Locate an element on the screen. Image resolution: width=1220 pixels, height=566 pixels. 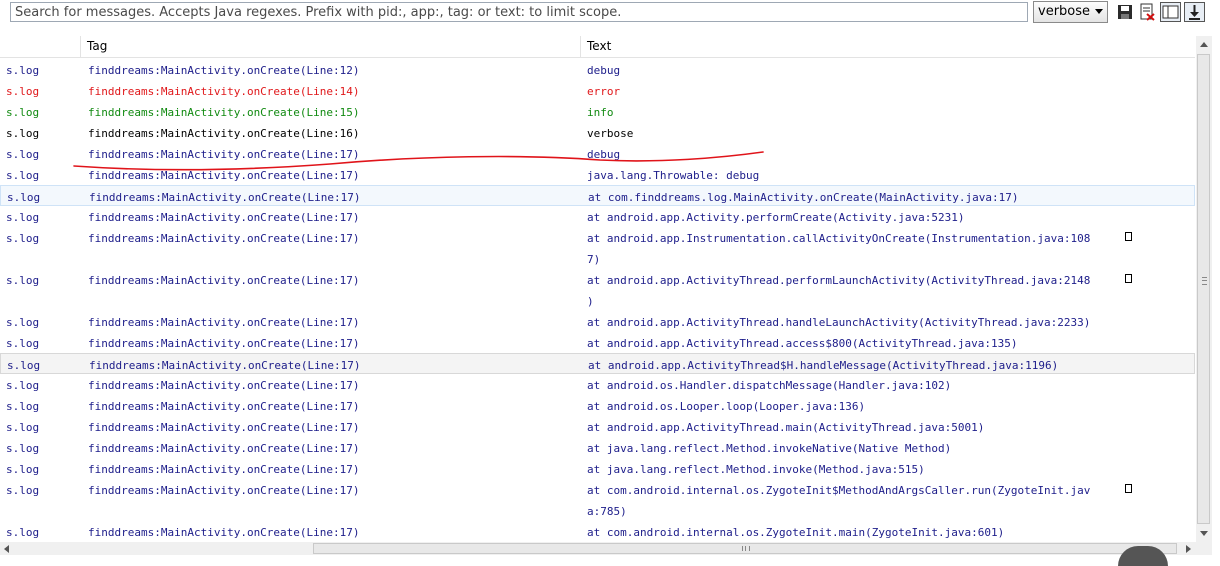
scroll-up-icon is located at coordinates (1204, 44).